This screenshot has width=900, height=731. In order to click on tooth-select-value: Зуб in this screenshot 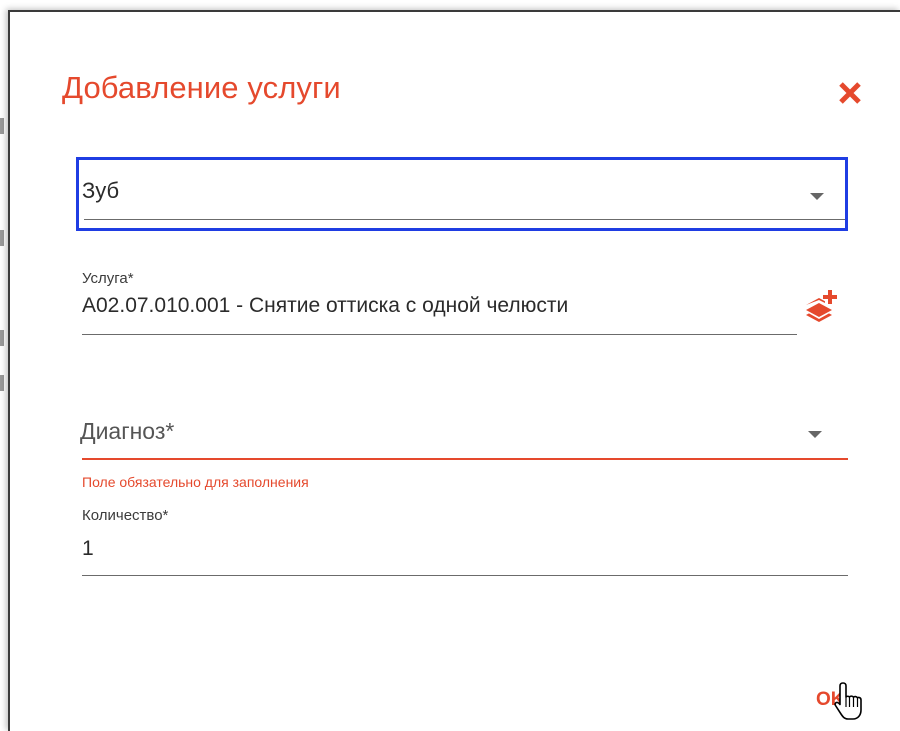, I will do `click(101, 190)`.